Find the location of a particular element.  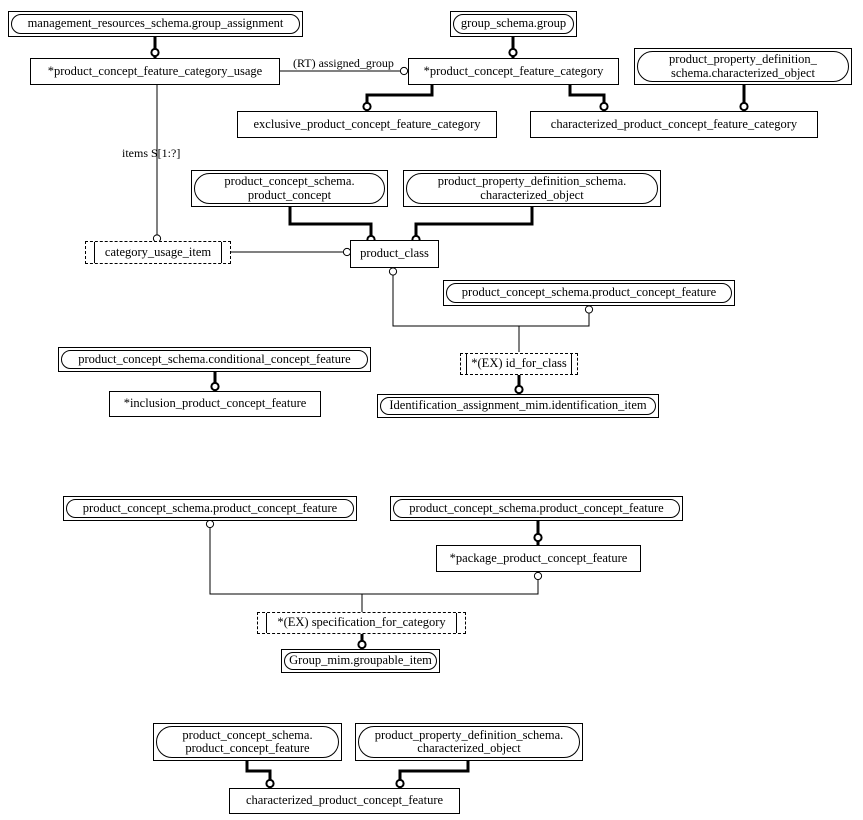

edge-label-assigned-group: (RT) assigned_group is located at coordinates (343, 63).